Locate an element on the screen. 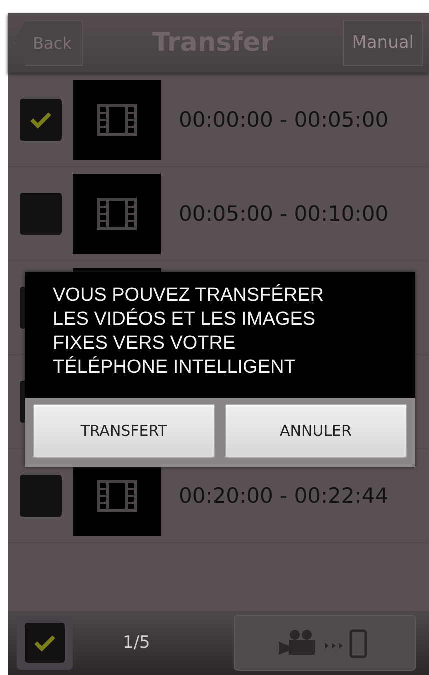  dialog-message: VOUS POUVEZ TRANSFÉRER LES VIDÉOS ET LES IMAGES FIXES VERS VOTRE TÉLÉPHONE INTELLIGENT is located at coordinates (188, 332).